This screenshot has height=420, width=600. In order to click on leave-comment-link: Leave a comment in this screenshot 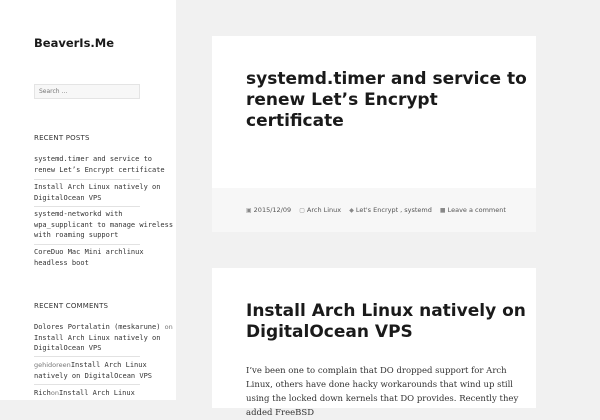, I will do `click(477, 210)`.